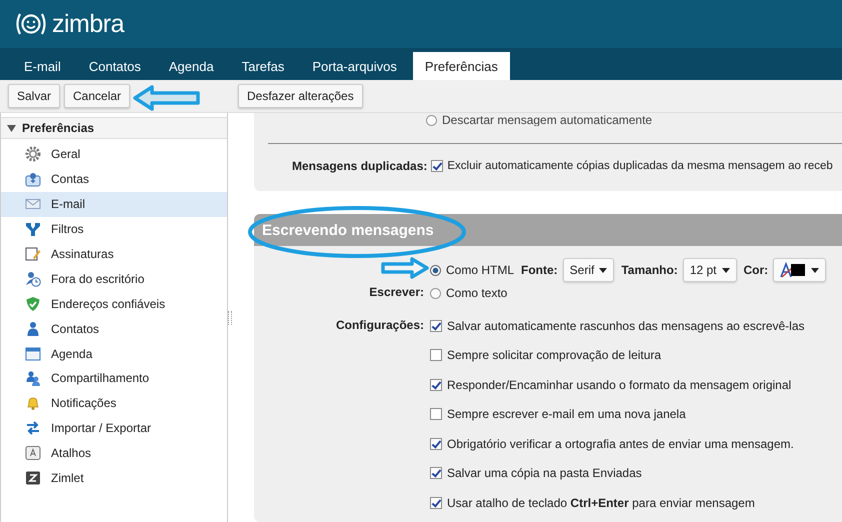 Image resolution: width=842 pixels, height=522 pixels. What do you see at coordinates (33, 478) in the screenshot?
I see `z-icon` at bounding box center [33, 478].